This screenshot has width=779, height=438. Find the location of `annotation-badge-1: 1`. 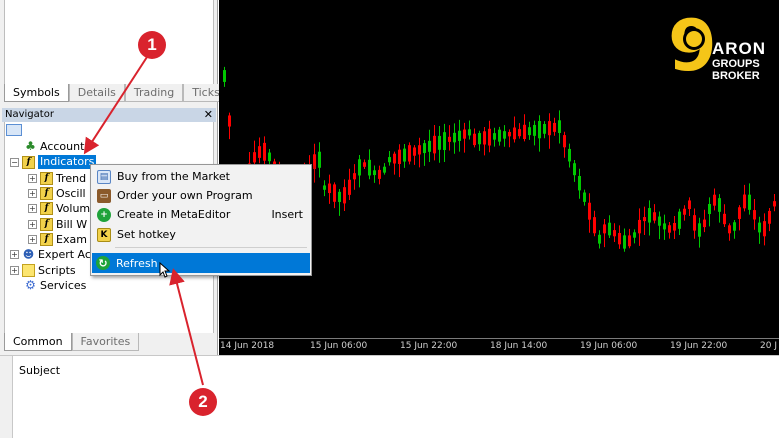

annotation-badge-1: 1 is located at coordinates (152, 45).